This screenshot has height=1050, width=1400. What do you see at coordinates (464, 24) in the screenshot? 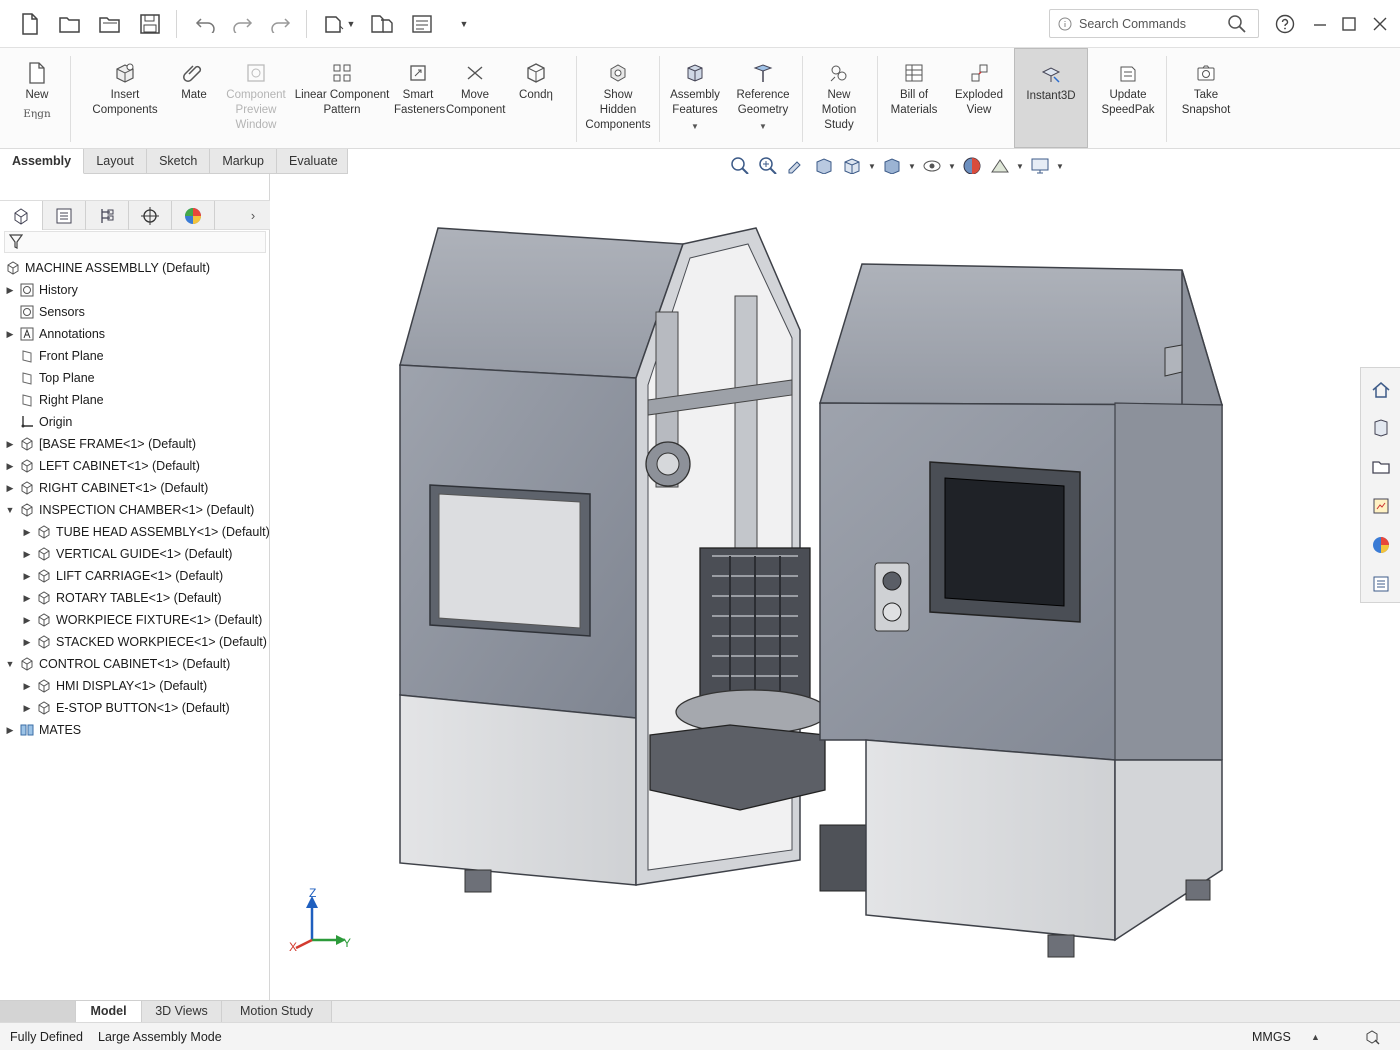
I see `customize-caret-icon: ▼` at bounding box center [464, 24].